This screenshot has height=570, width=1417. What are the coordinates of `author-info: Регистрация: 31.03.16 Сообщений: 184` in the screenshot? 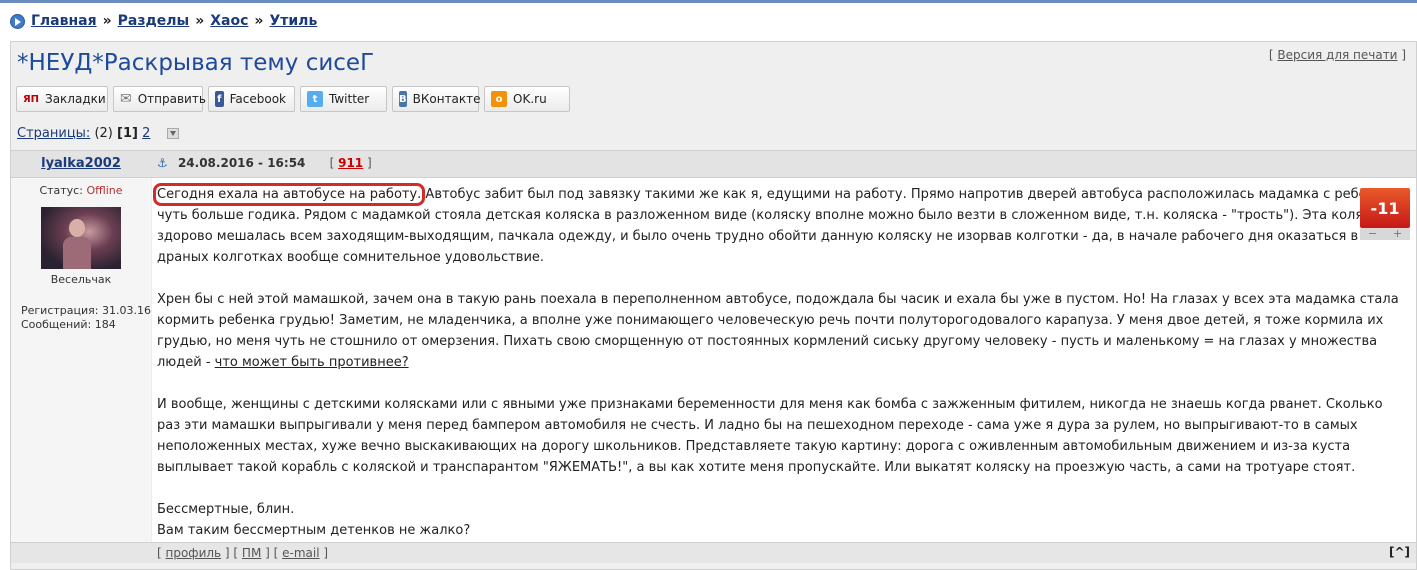 It's located at (86, 318).